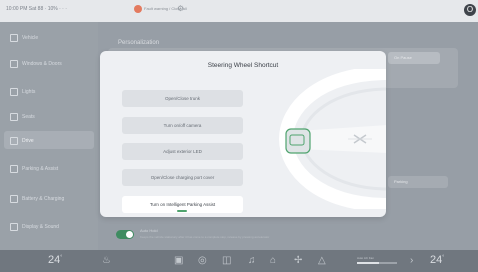 The image size is (478, 272). I want to click on sidebar-item-lights: Lights, so click(22, 92).